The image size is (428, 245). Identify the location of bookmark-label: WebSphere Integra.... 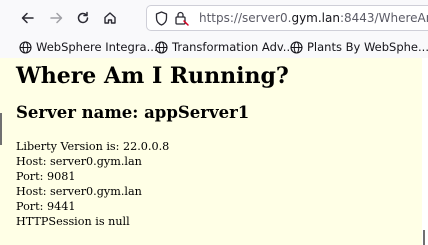
(97, 47).